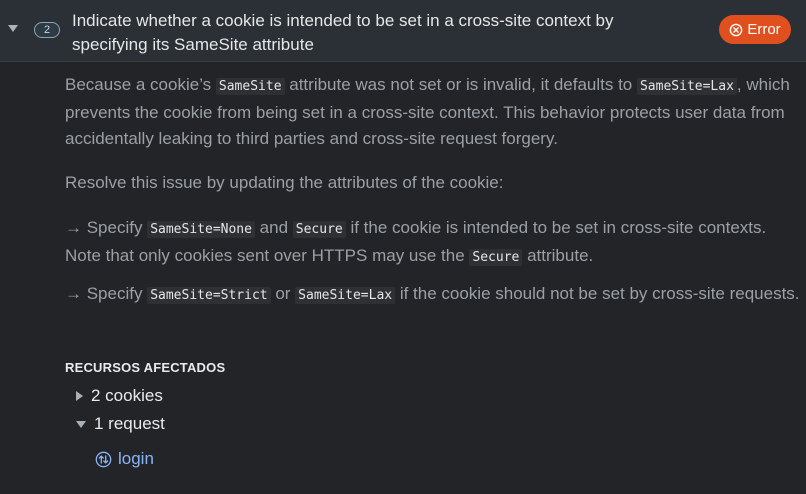 The height and width of the screenshot is (494, 806). Describe the element at coordinates (736, 29) in the screenshot. I see `error-circle-icon` at that location.